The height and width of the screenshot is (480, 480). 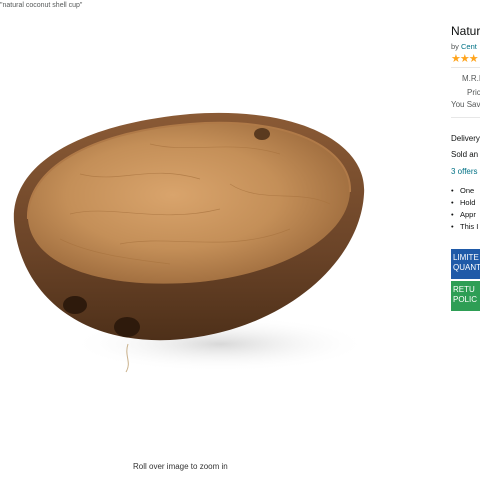 What do you see at coordinates (473, 92) in the screenshot?
I see `price-label: Pric` at bounding box center [473, 92].